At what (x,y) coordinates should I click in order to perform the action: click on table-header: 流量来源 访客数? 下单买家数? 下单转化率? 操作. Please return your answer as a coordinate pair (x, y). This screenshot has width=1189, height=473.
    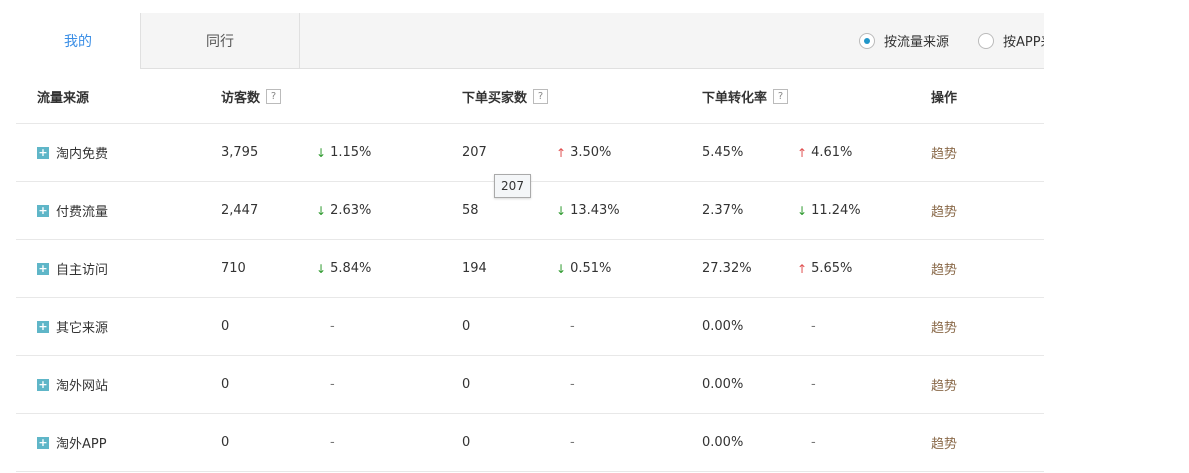
    Looking at the image, I should click on (530, 96).